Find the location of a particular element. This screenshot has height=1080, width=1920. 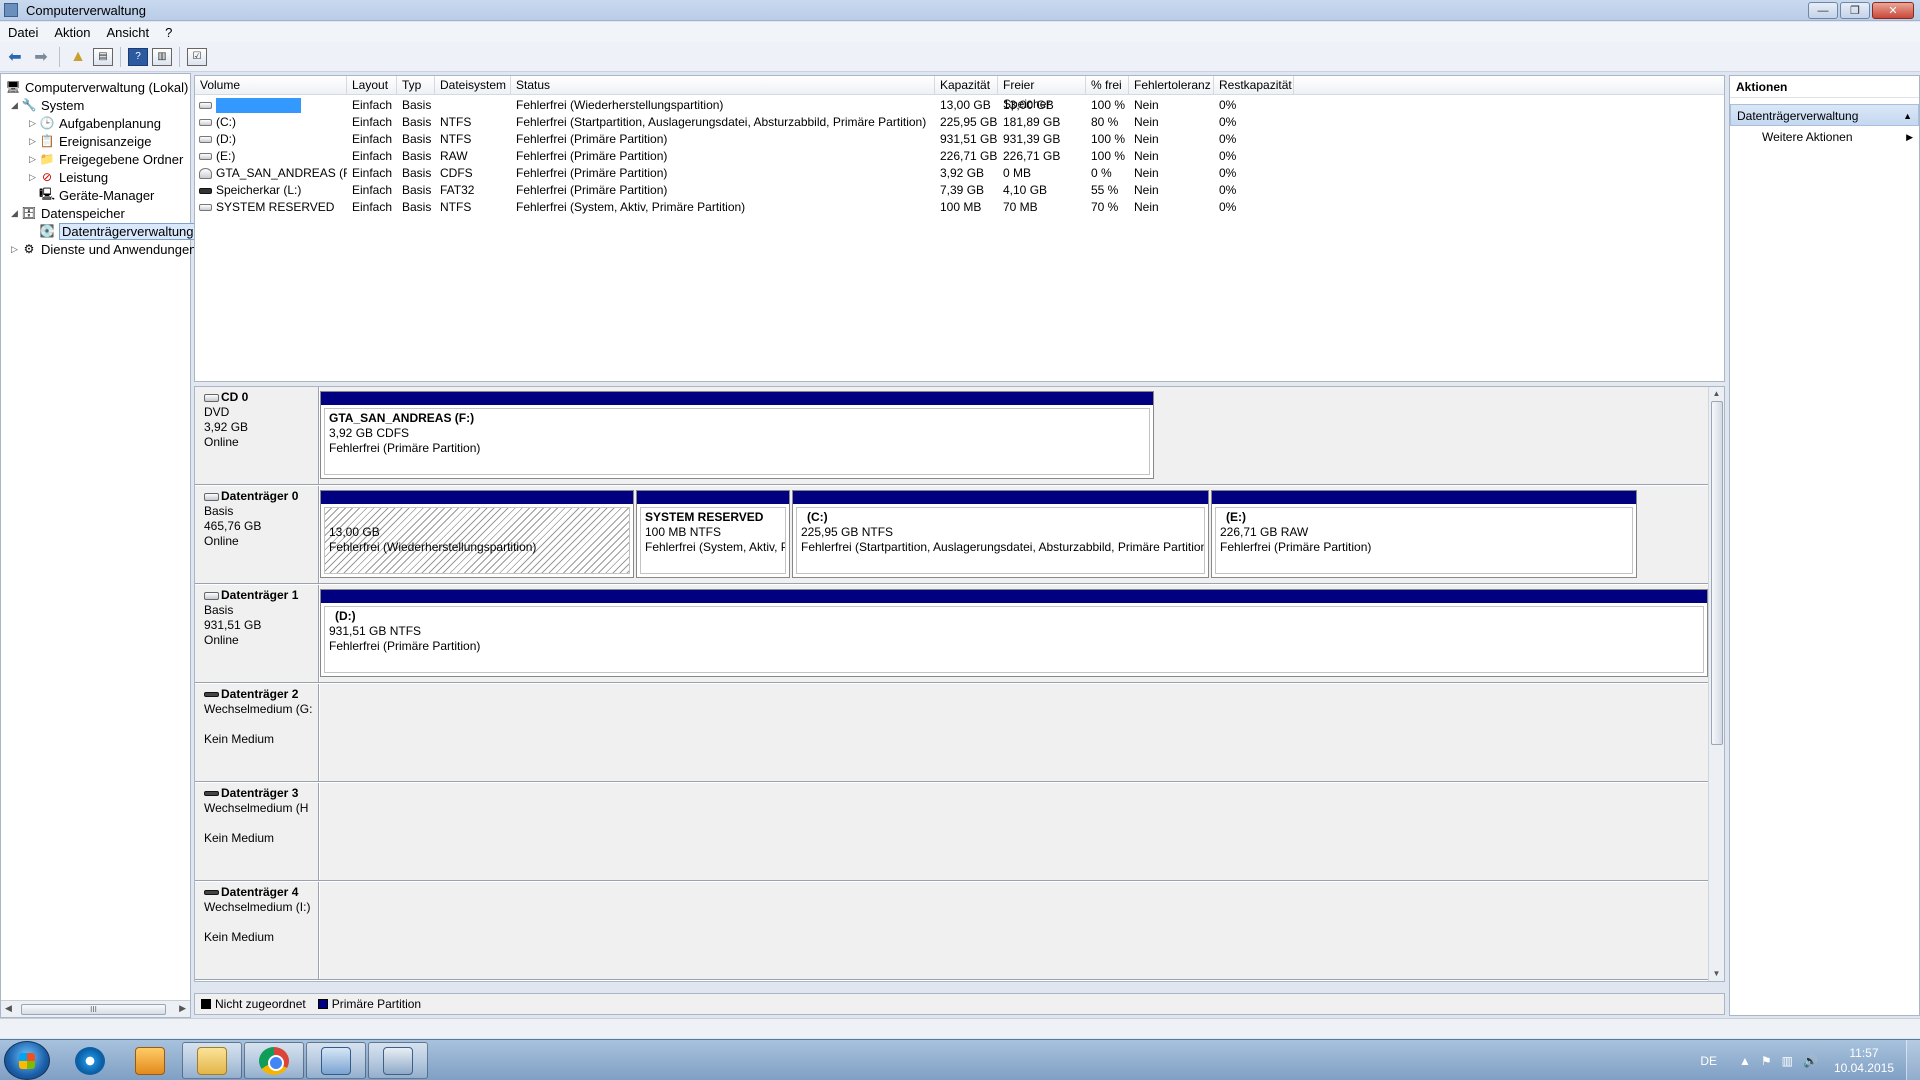

column-header-typ: Typ is located at coordinates (416, 85).